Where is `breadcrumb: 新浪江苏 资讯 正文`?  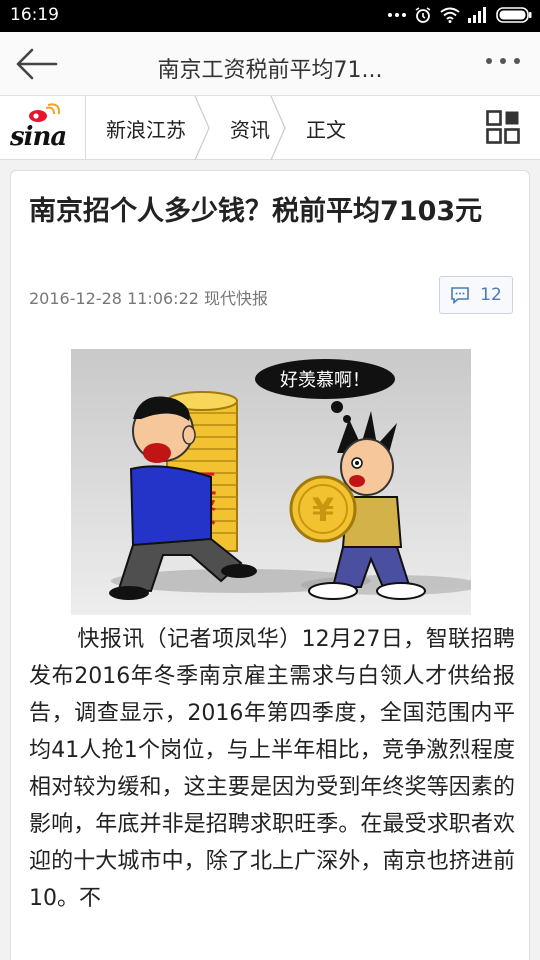
breadcrumb: 新浪江苏 资讯 正文 is located at coordinates (226, 128).